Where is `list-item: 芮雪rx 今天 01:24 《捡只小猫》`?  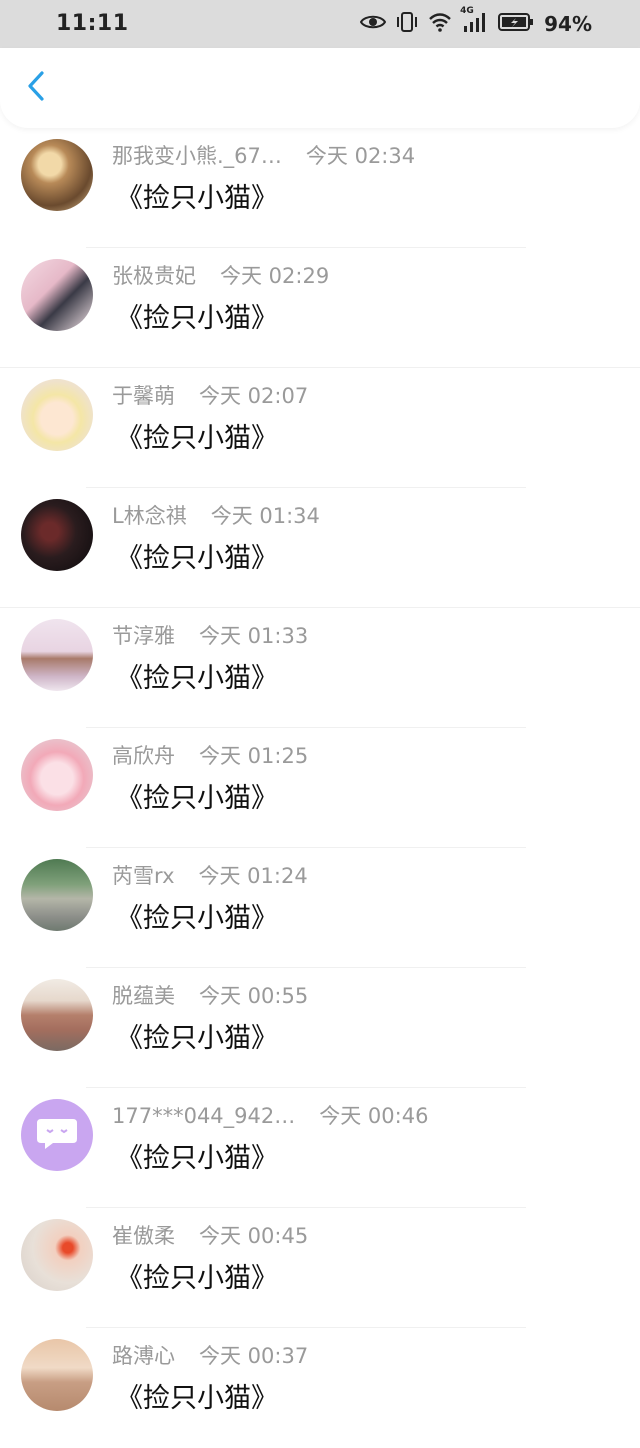 list-item: 芮雪rx 今天 01:24 《捡只小猫》 is located at coordinates (320, 908).